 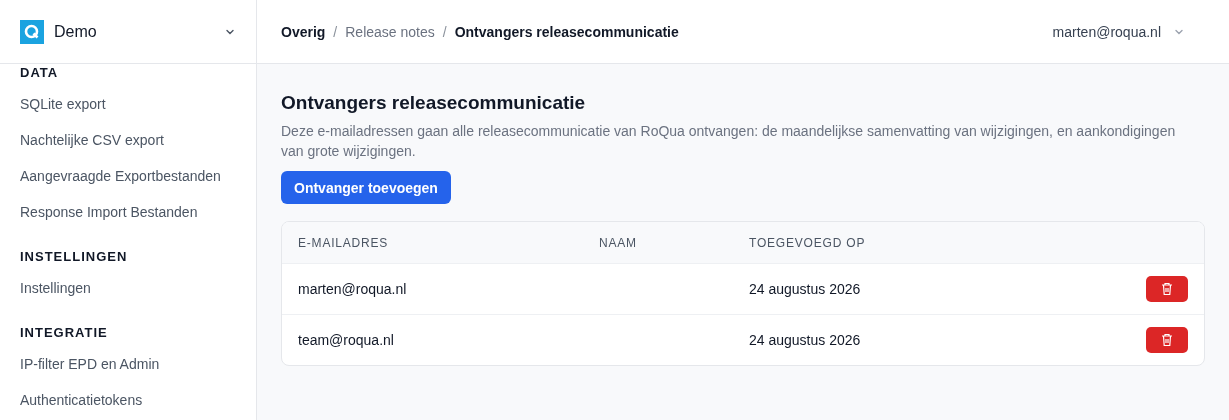 I want to click on column-header: E-MAILADRES, so click(x=344, y=242).